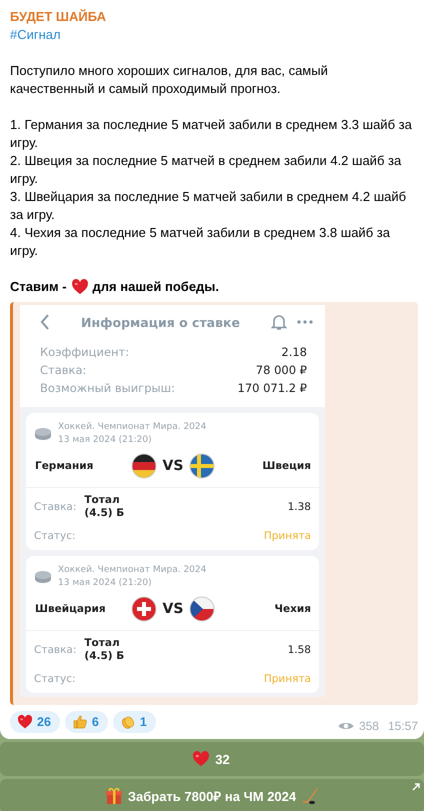 This screenshot has height=811, width=424. What do you see at coordinates (346, 726) in the screenshot?
I see `eye-icon` at bounding box center [346, 726].